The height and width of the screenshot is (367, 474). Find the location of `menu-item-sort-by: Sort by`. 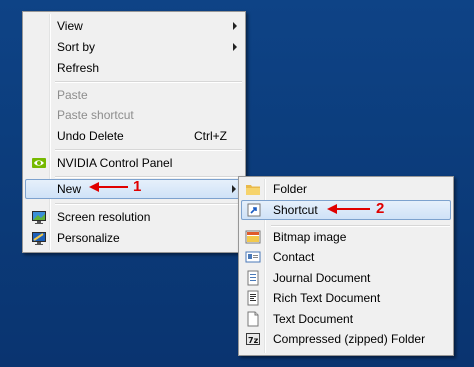

menu-item-sort-by: Sort by is located at coordinates (134, 47).